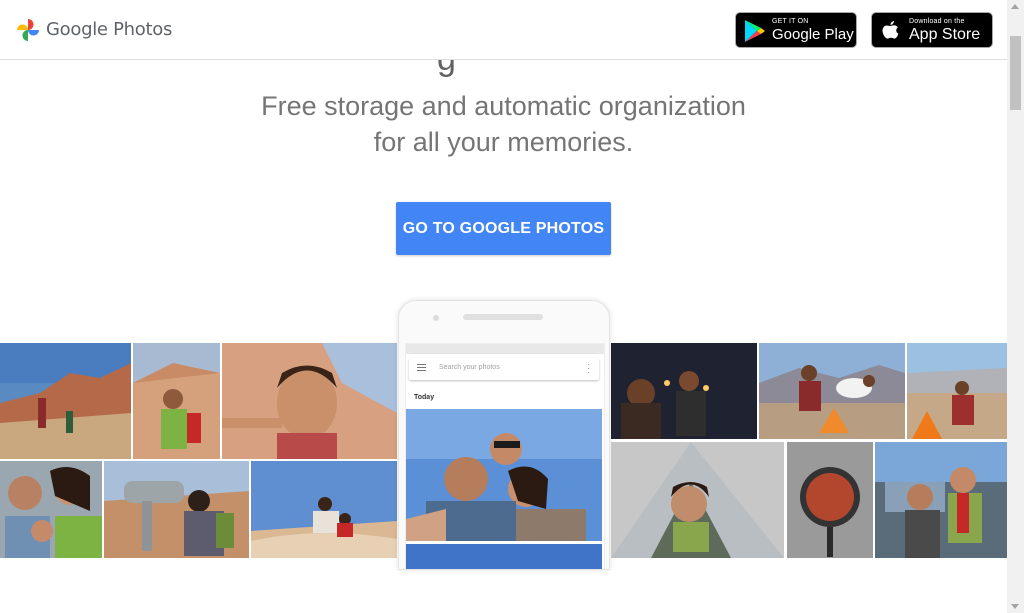  I want to click on phone-section-today: Today, so click(424, 397).